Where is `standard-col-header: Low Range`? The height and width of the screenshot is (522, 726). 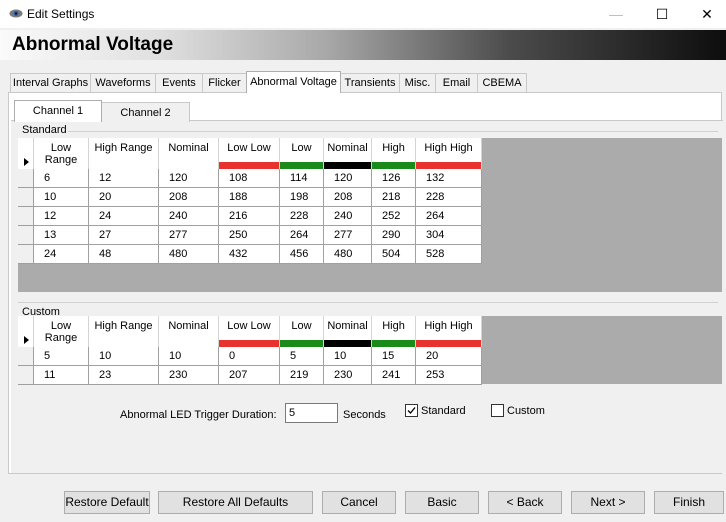
standard-col-header: Low Range is located at coordinates (61, 153).